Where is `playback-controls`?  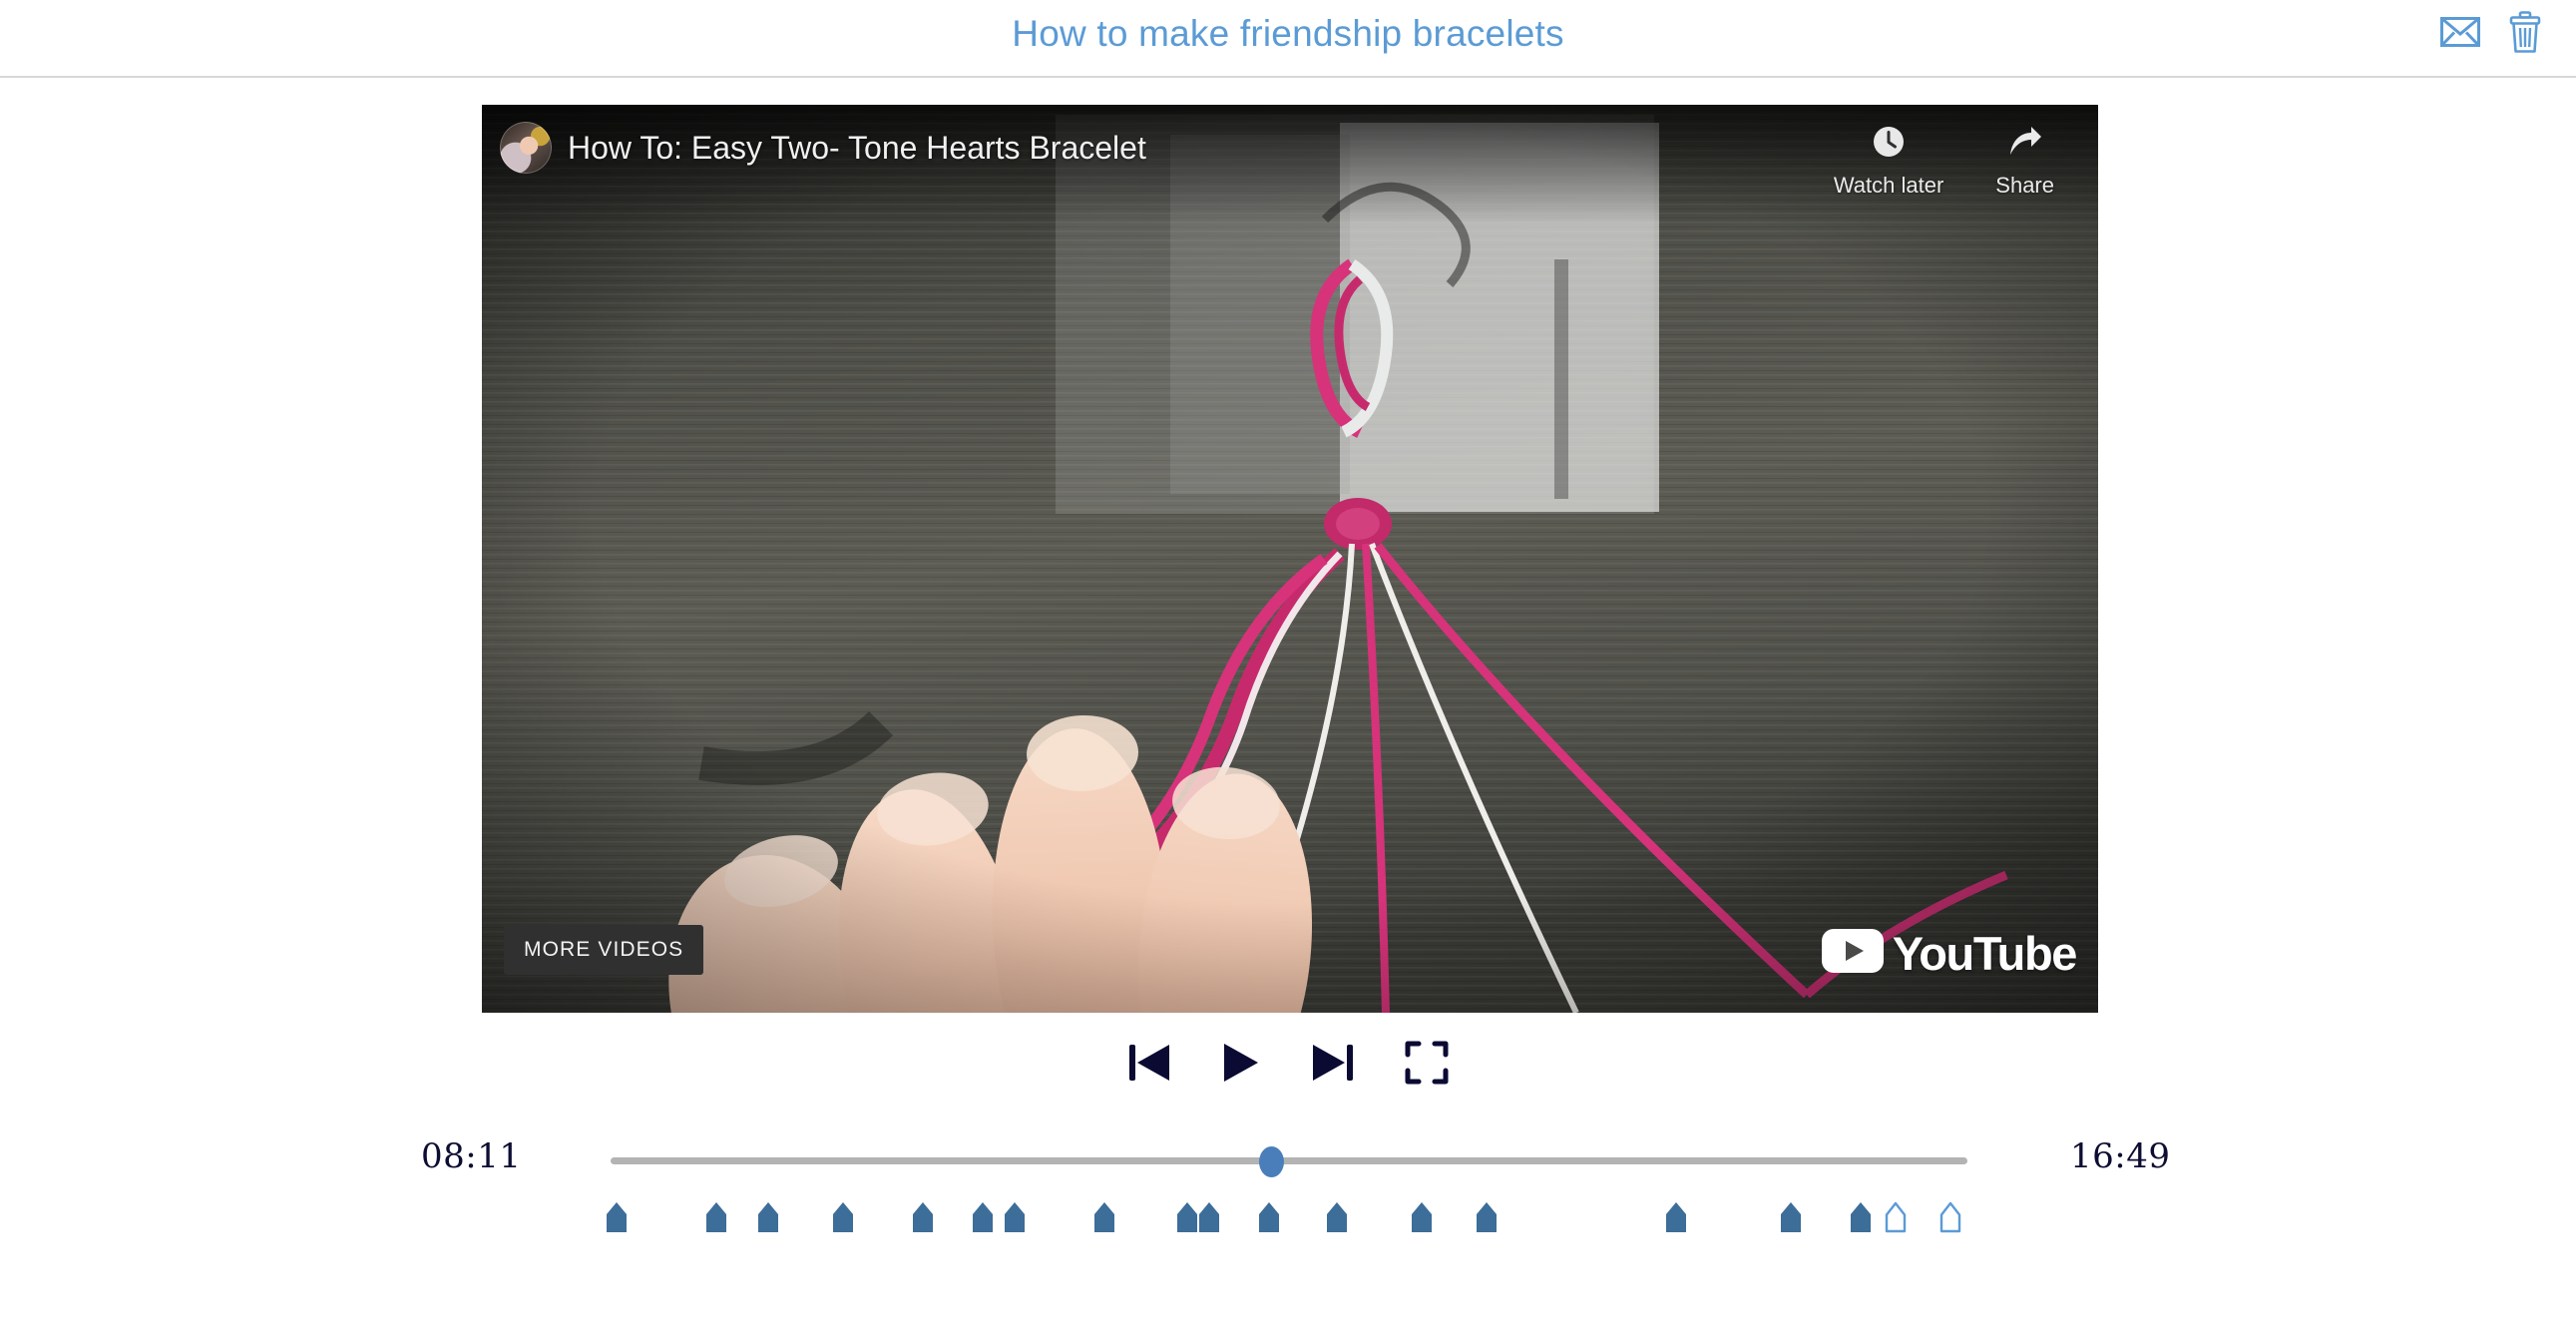 playback-controls is located at coordinates (1288, 1063).